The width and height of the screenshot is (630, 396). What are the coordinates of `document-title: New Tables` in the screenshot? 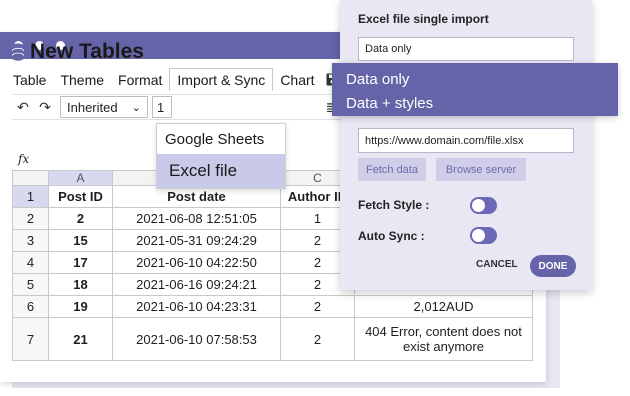 It's located at (78, 52).